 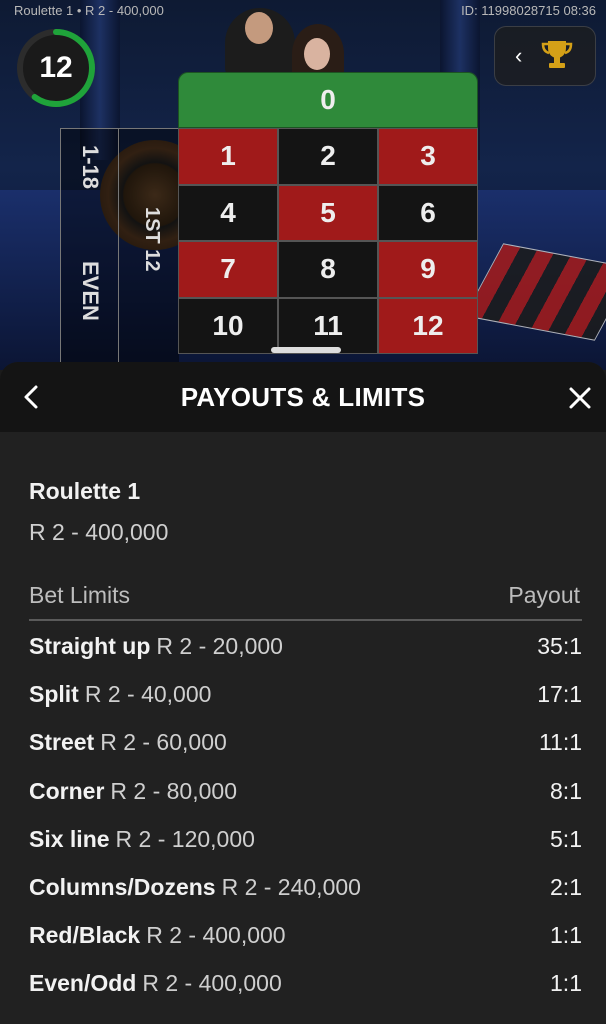 What do you see at coordinates (79, 595) in the screenshot?
I see `bet-limits-header: Bet Limits` at bounding box center [79, 595].